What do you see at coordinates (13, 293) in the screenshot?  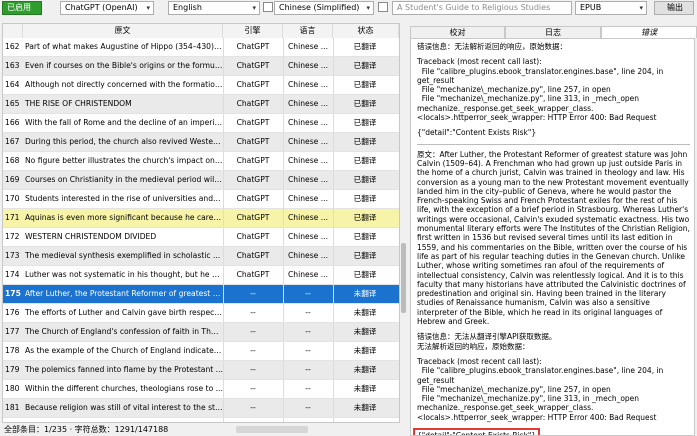 I see `row-index: 175` at bounding box center [13, 293].